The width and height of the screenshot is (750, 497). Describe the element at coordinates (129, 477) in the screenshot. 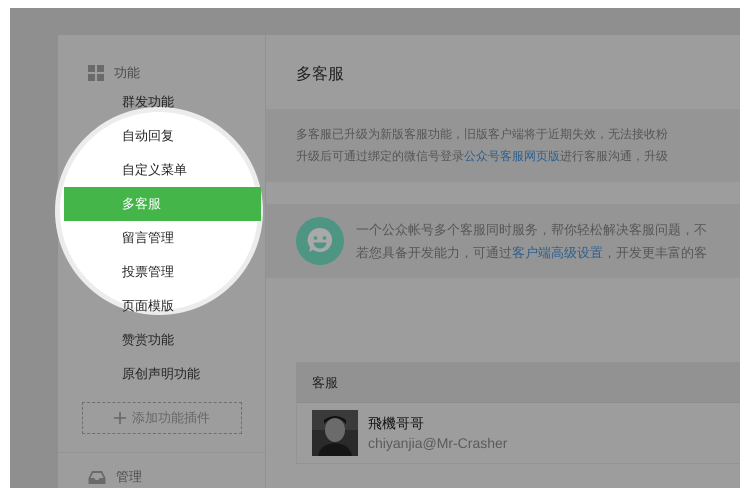

I see `section-title: 管理` at that location.